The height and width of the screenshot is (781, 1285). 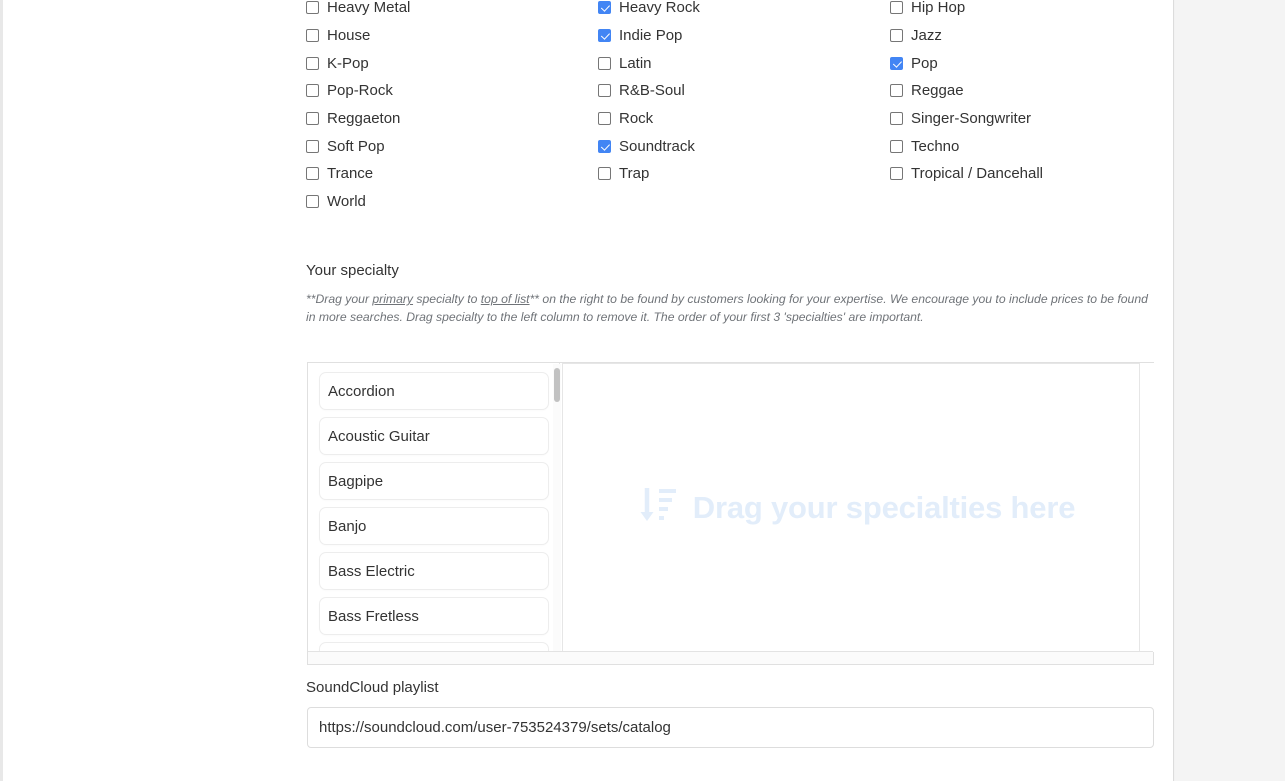 I want to click on genre-label: Techno, so click(x=935, y=146).